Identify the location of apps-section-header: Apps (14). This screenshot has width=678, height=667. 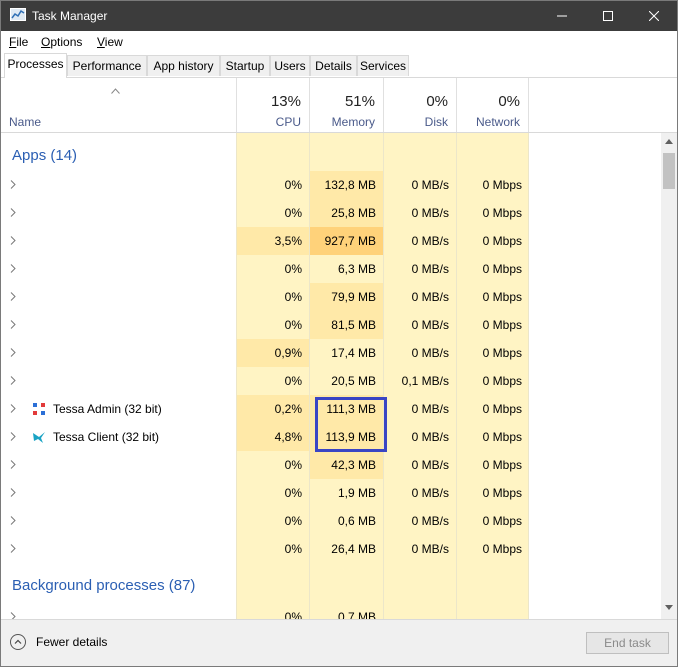
(44, 155).